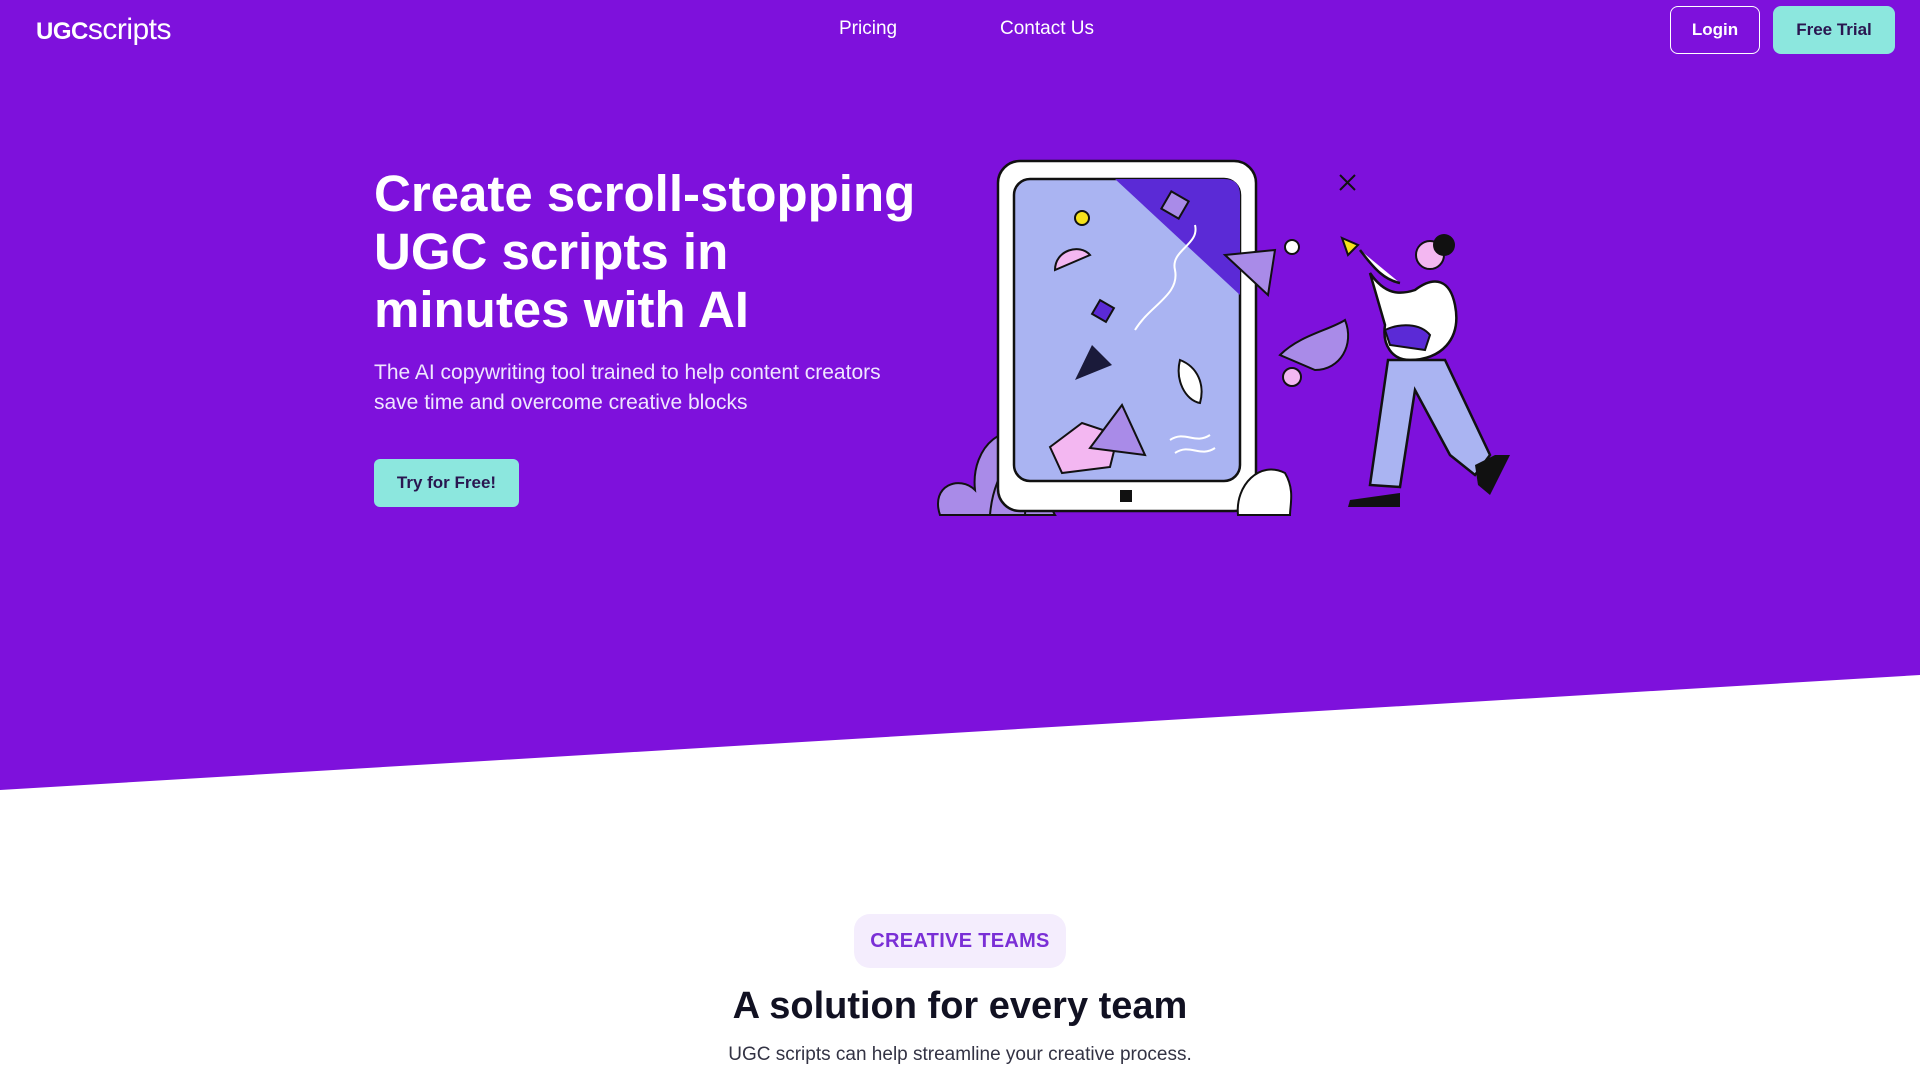 The height and width of the screenshot is (1080, 1920). Describe the element at coordinates (868, 29) in the screenshot. I see `nav-link-pricing: Pricing` at that location.